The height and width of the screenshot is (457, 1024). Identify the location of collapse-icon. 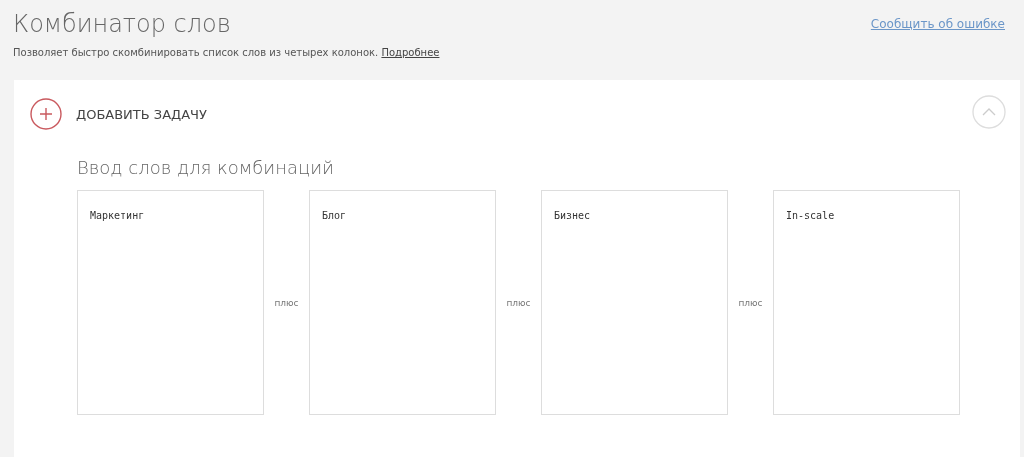
(989, 112).